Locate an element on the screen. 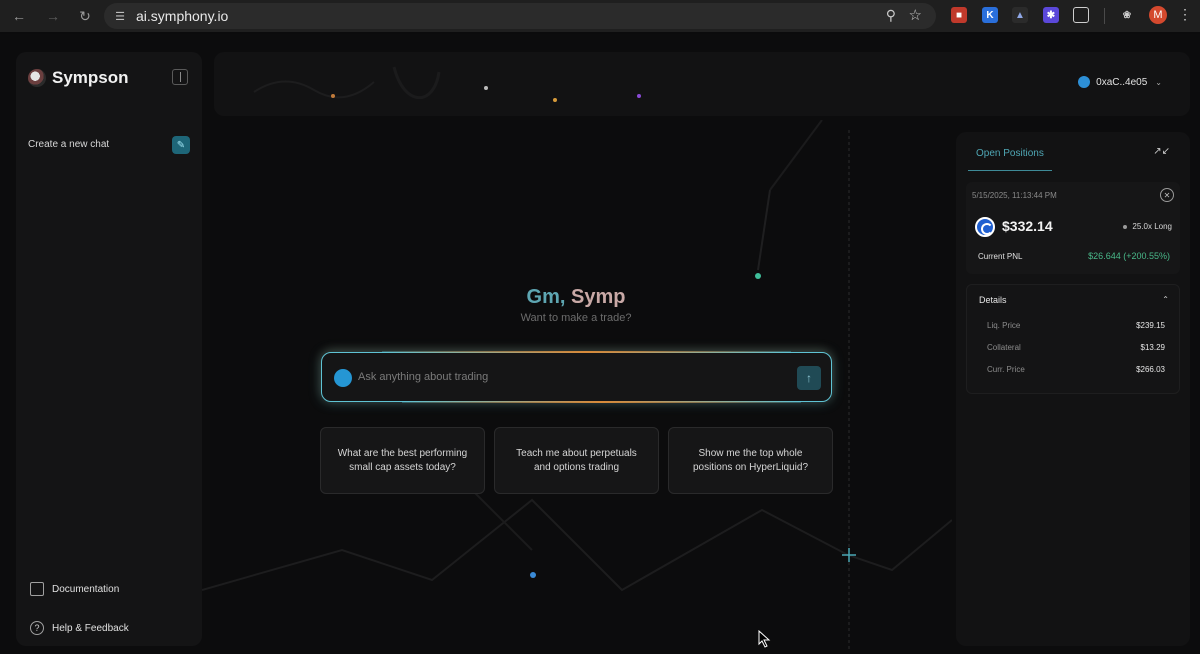 The height and width of the screenshot is (654, 1200). leaf-icon: ❀ is located at coordinates (1127, 15).